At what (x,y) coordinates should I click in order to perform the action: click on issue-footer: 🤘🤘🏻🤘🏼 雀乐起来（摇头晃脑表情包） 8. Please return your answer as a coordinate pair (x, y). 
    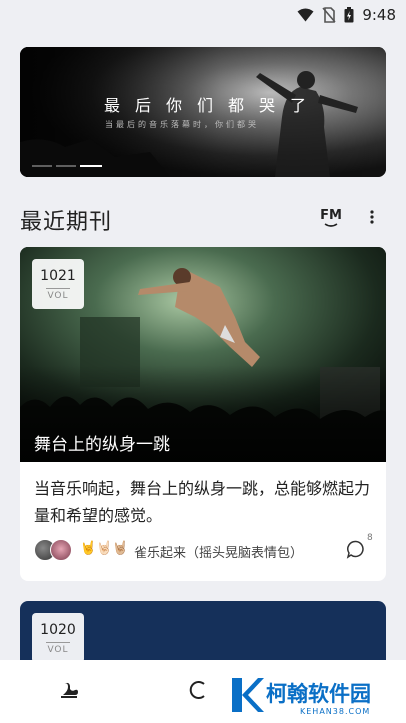
    Looking at the image, I should click on (206, 547).